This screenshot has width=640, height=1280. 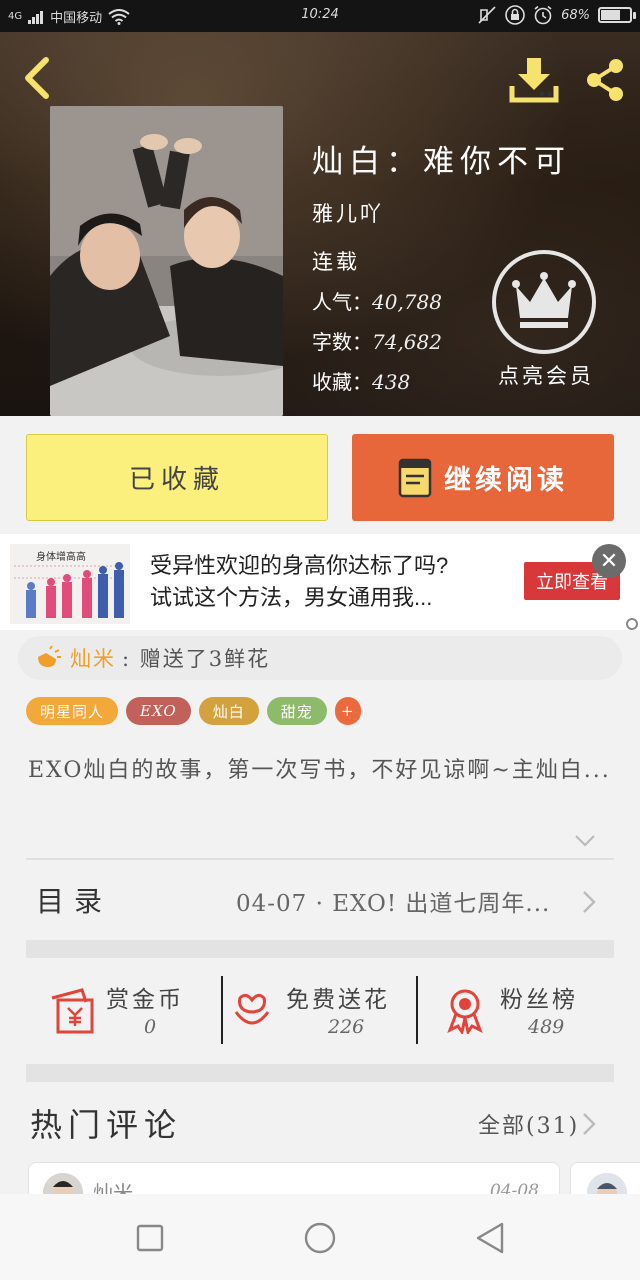 I want to click on gift-message: : 赠送了3鲜花, so click(x=196, y=659).